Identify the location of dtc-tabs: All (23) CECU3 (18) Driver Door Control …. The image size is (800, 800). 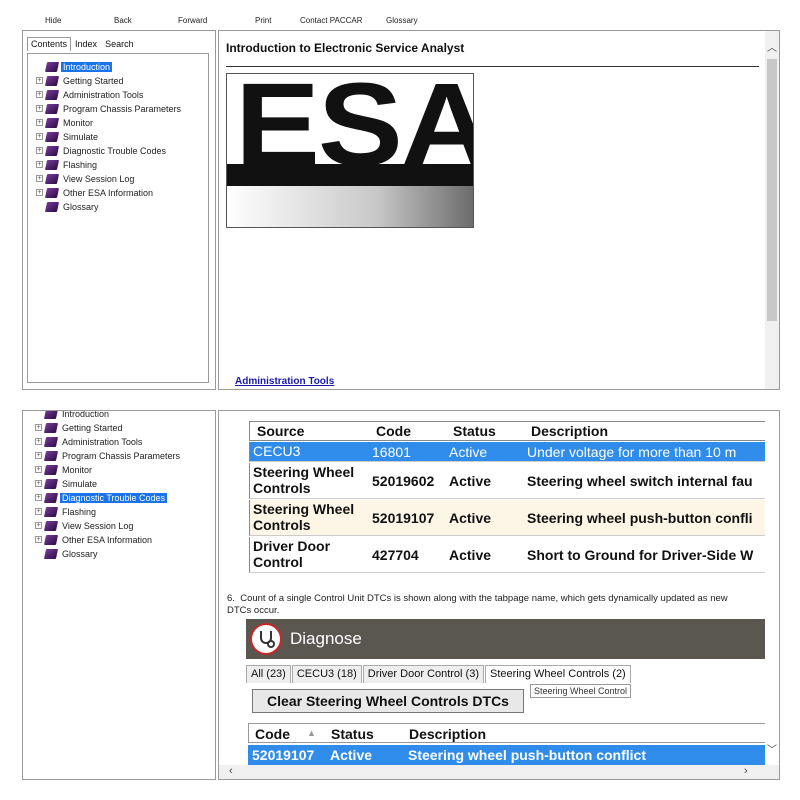
(439, 674).